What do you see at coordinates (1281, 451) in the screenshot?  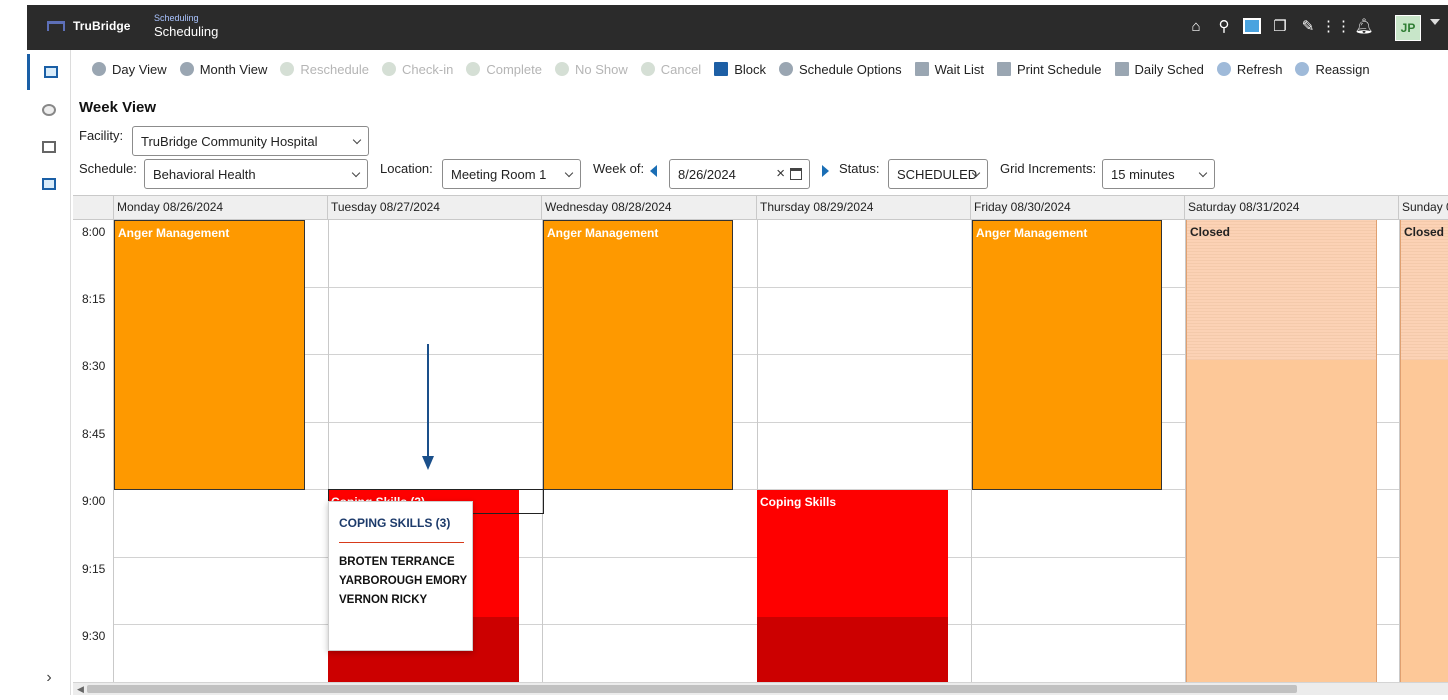 I see `closed-block-saturday: Closed` at bounding box center [1281, 451].